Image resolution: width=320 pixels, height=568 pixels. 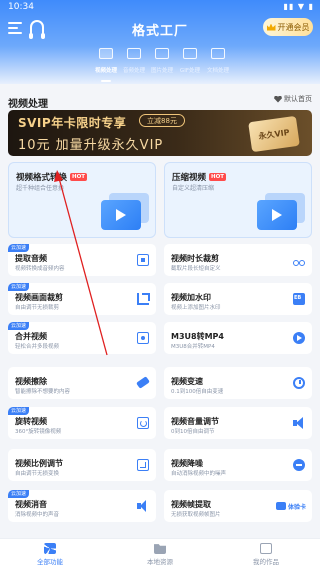 I want to click on item-title: M3U8转MP4, so click(x=197, y=336).